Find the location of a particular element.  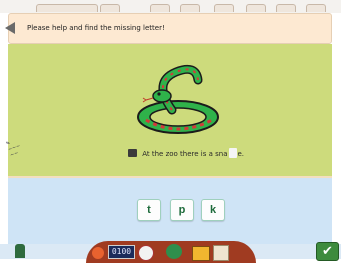

instruction-banner: Please help and find the missing letter! is located at coordinates (168, 28).